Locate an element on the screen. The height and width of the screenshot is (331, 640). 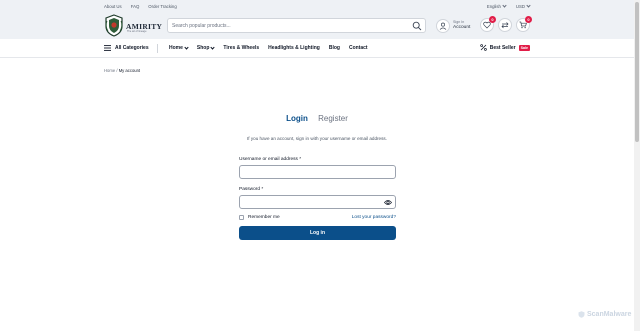
search-icon is located at coordinates (417, 26).